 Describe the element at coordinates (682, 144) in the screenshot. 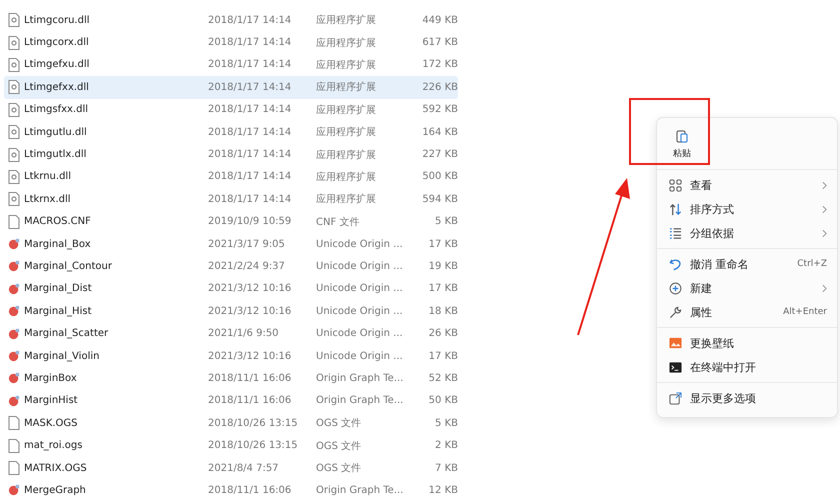

I see `paste-button: 粘贴` at that location.